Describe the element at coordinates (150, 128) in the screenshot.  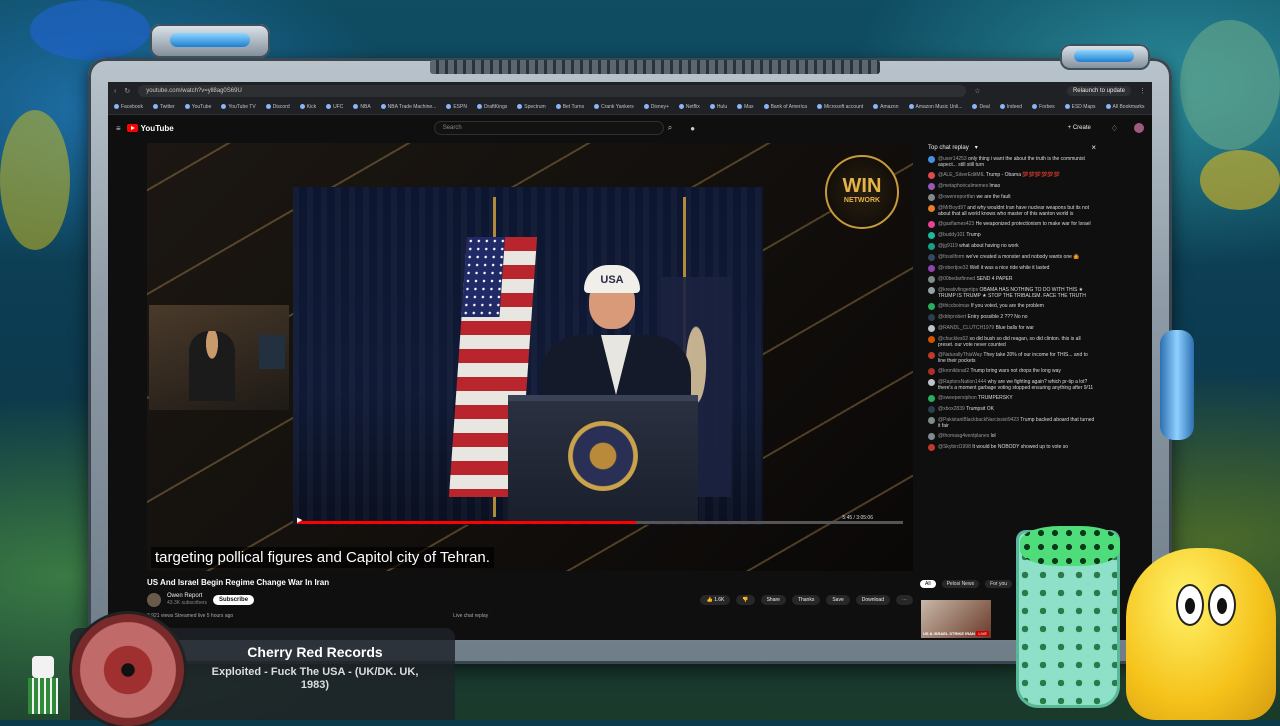
I see `youtube-logo: YouTube` at that location.